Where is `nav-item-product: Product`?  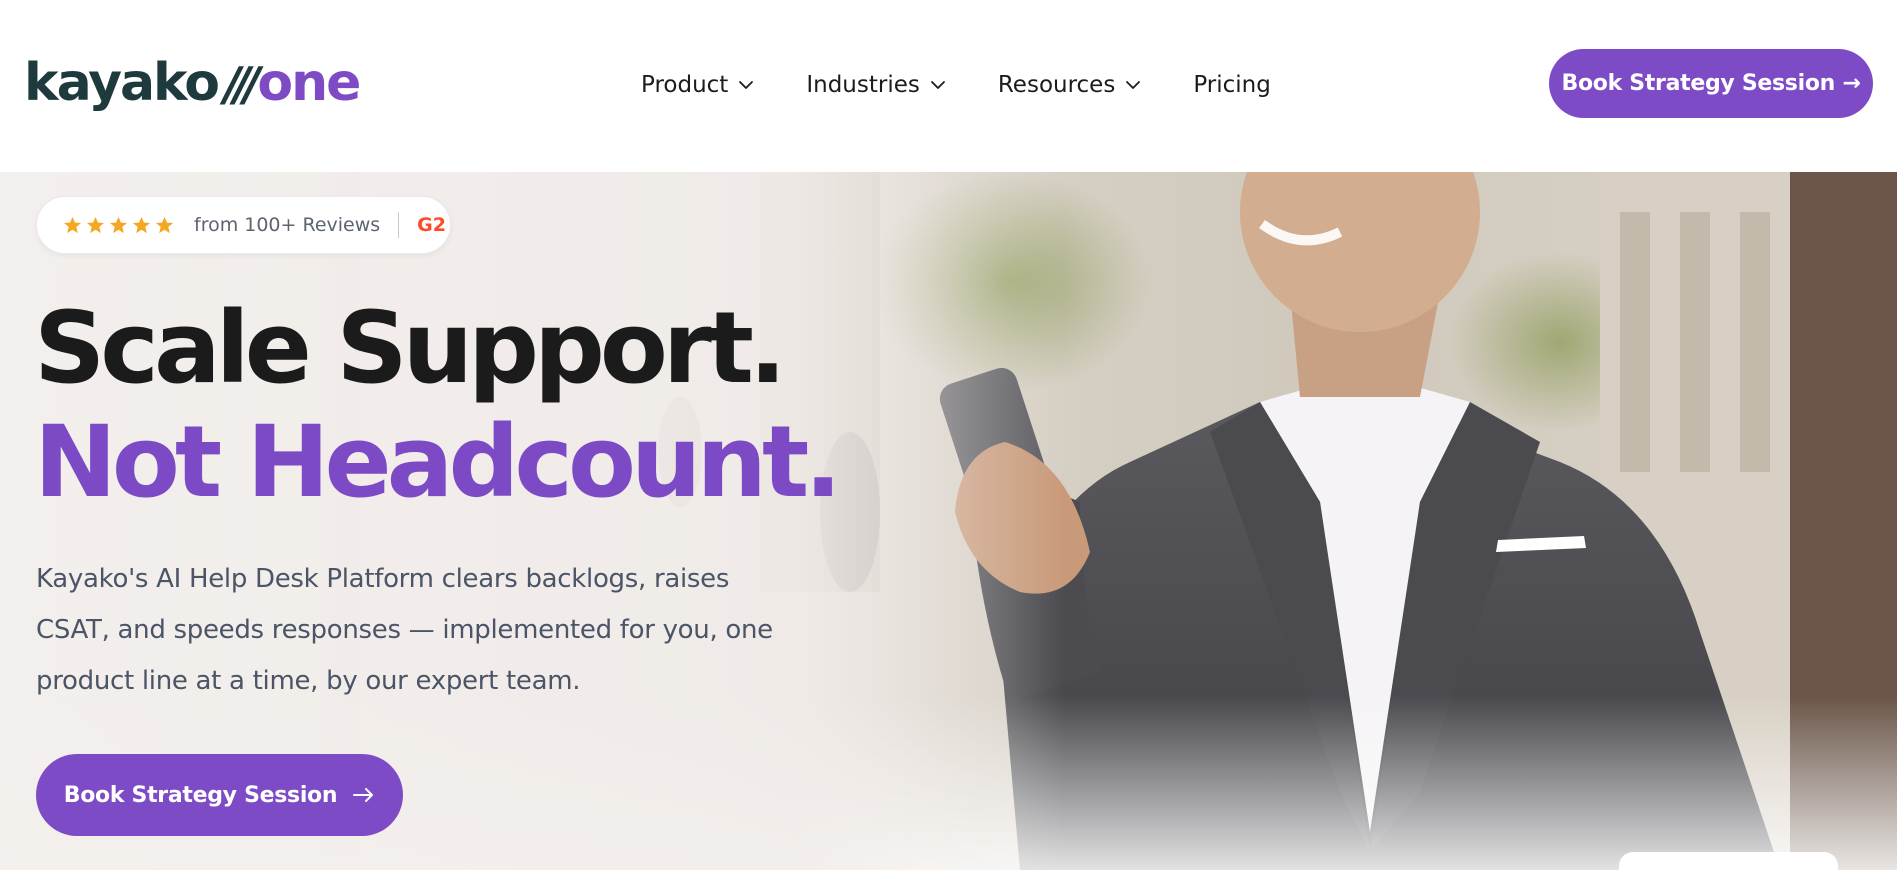
nav-item-product: Product is located at coordinates (697, 85).